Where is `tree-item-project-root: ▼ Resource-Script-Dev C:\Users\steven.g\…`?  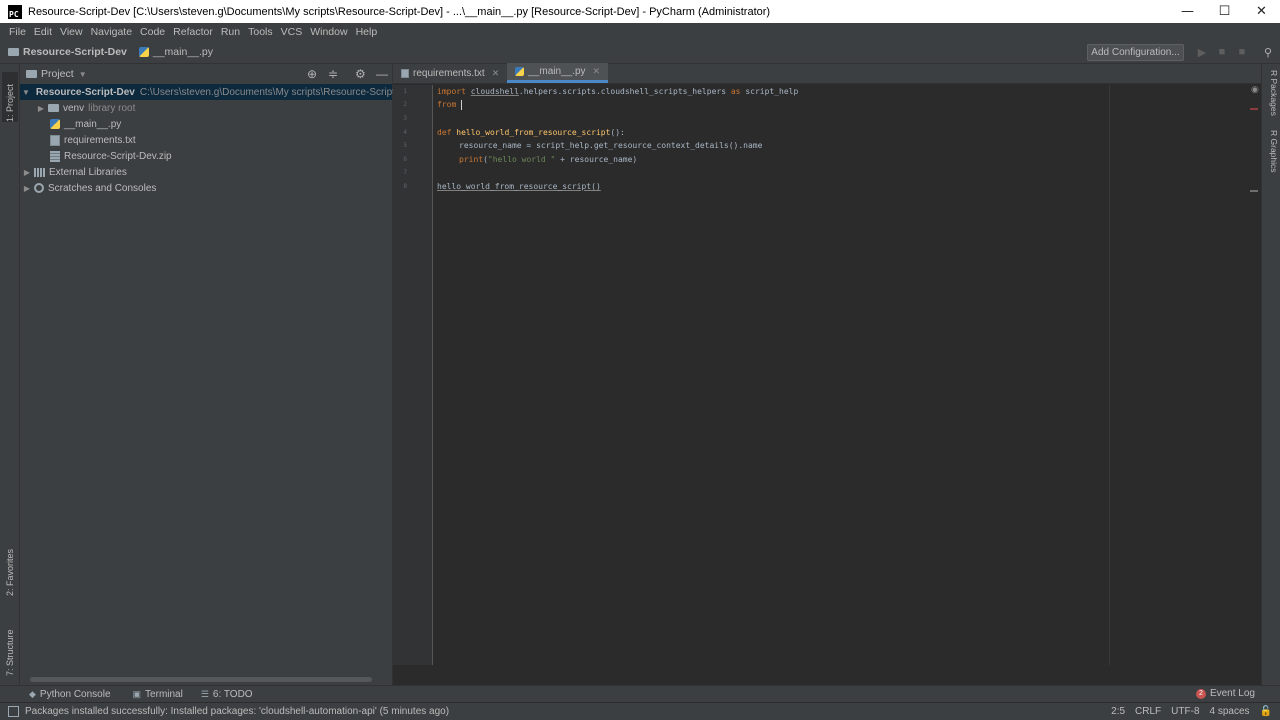 tree-item-project-root: ▼ Resource-Script-Dev C:\Users\steven.g\… is located at coordinates (207, 92).